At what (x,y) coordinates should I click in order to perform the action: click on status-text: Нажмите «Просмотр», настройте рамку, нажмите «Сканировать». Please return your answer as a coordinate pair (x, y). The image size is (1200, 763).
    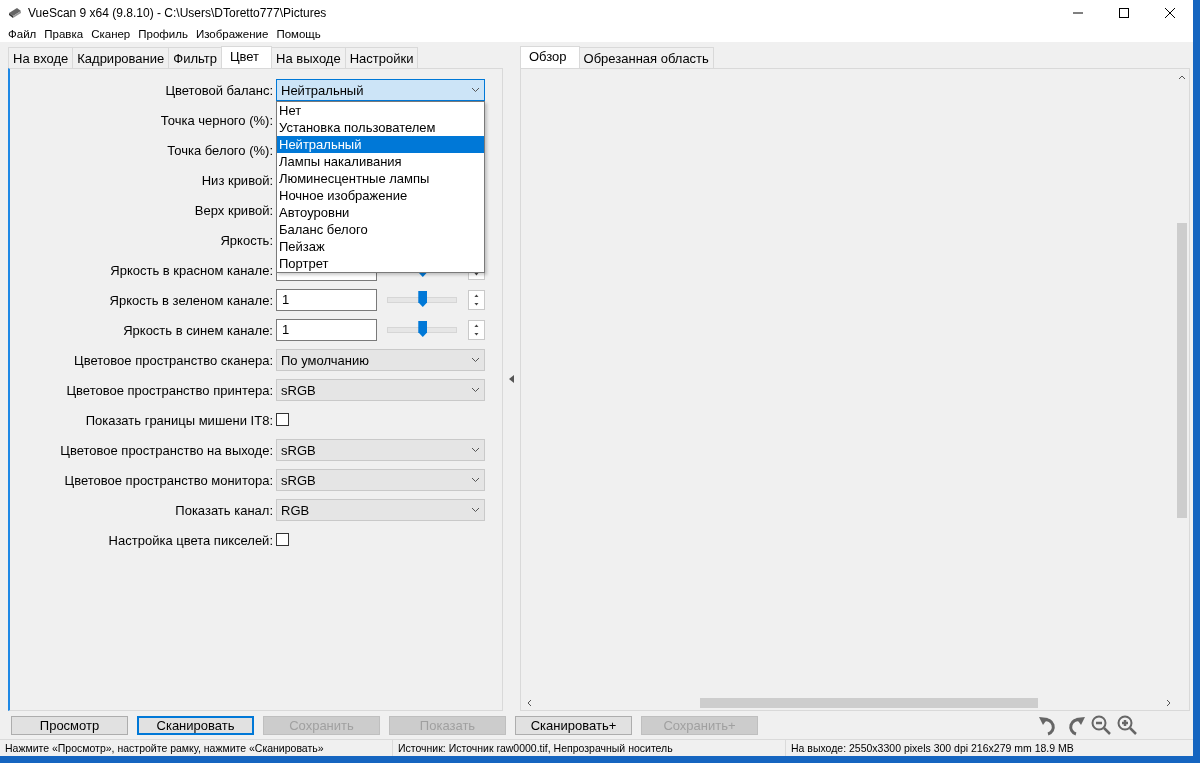
    Looking at the image, I should click on (196, 748).